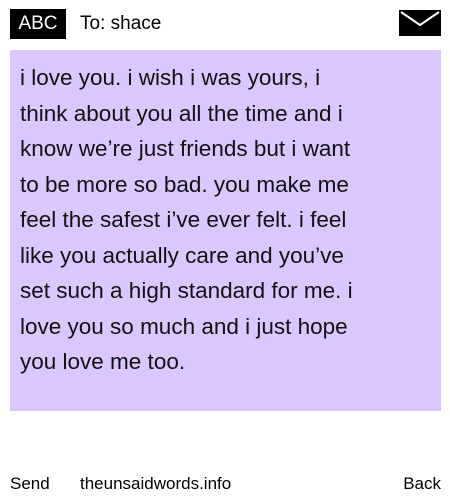 This screenshot has height=500, width=450. I want to click on envelope-icon, so click(420, 23).